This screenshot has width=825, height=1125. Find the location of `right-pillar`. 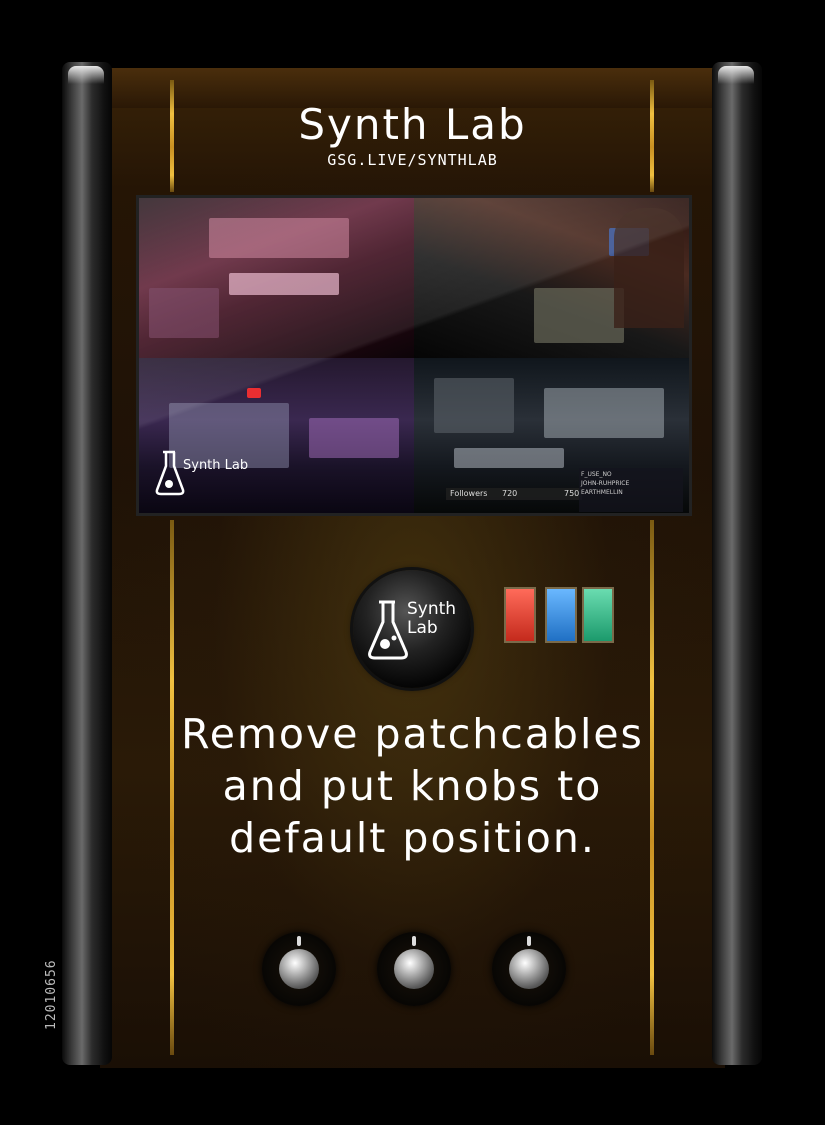

right-pillar is located at coordinates (737, 563).